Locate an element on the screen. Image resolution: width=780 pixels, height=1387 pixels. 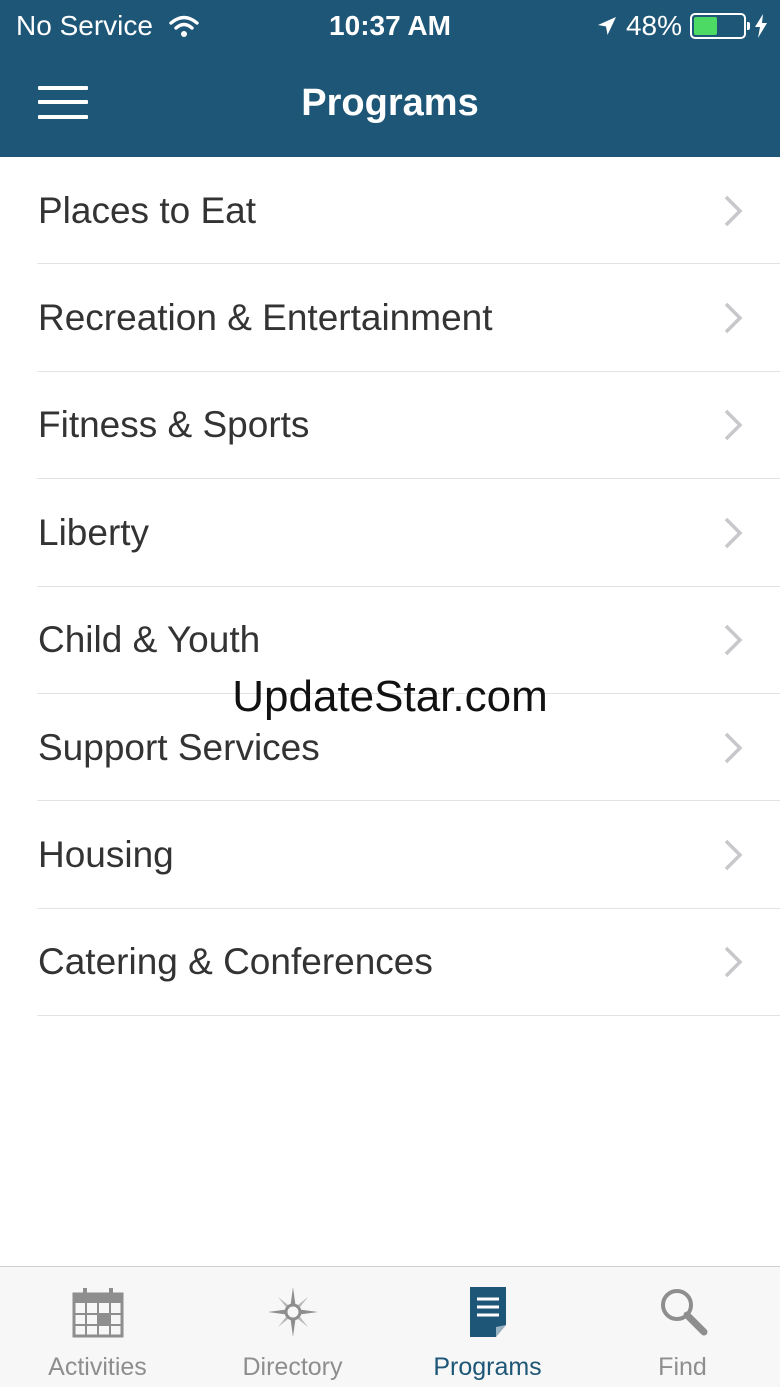
tab-bar: Activities Directory Programs Find is located at coordinates (390, 1326).